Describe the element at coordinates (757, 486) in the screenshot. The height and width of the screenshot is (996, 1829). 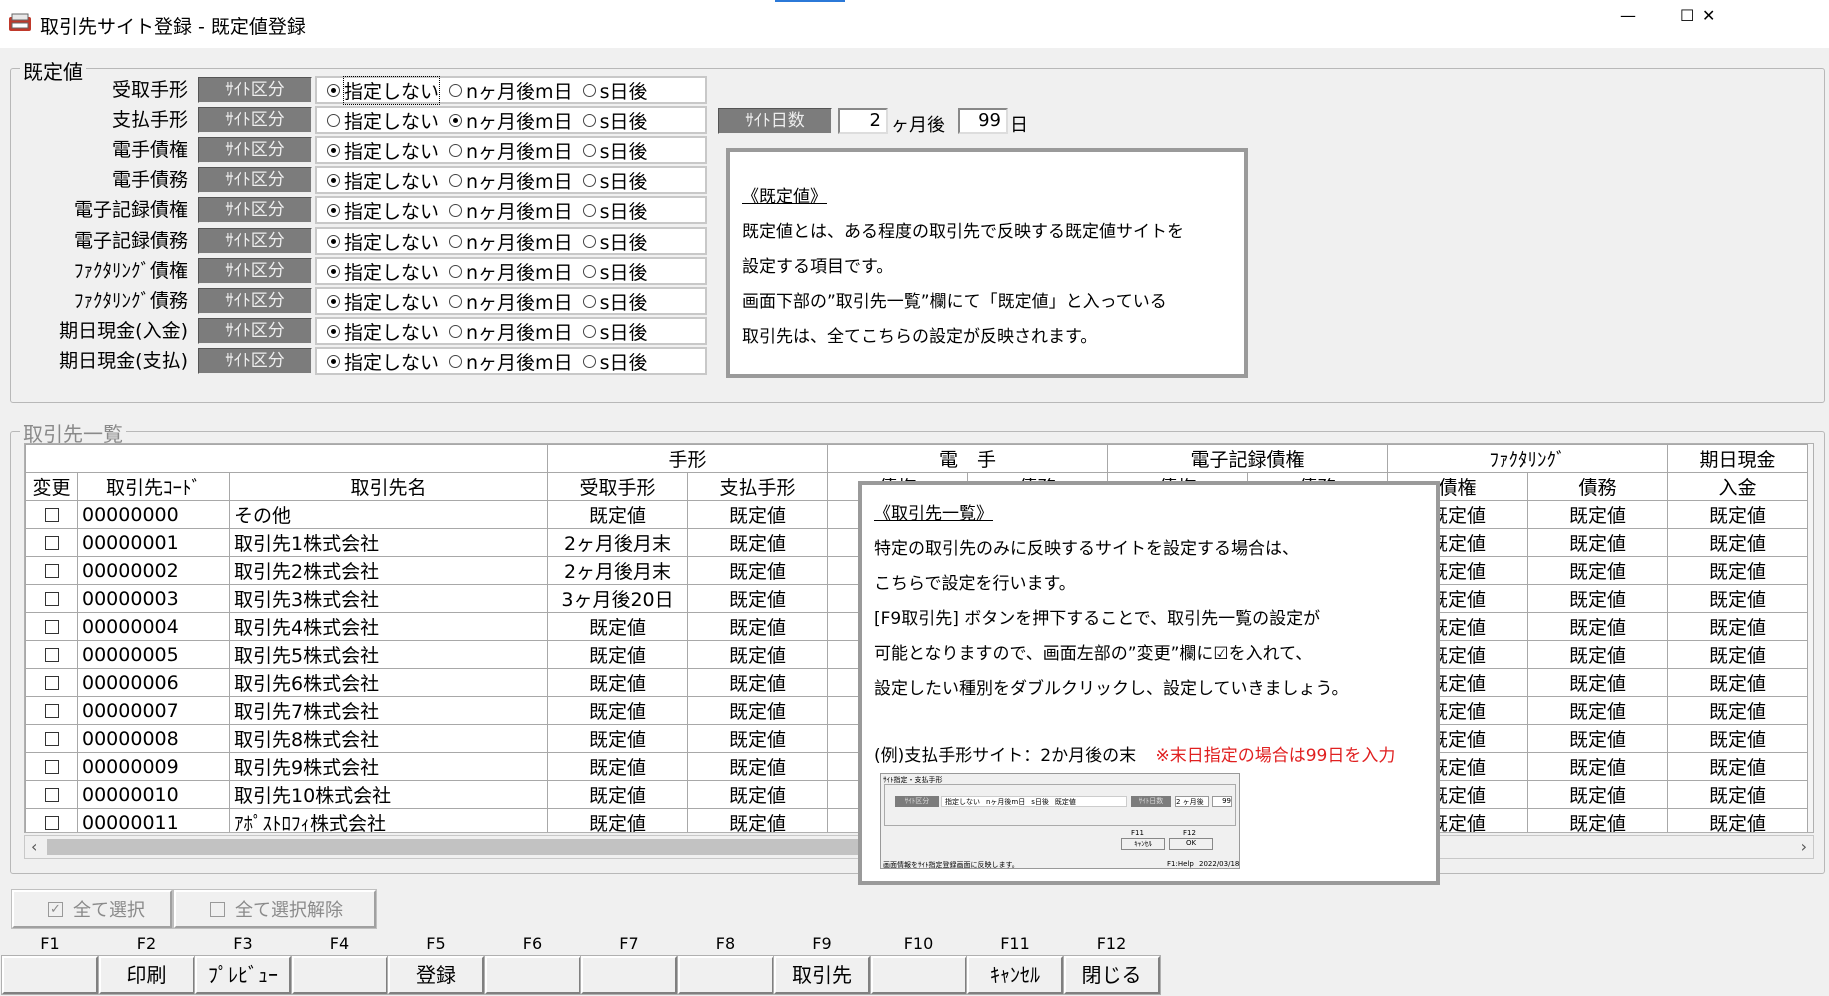
I see `column-header: 支払手形` at that location.